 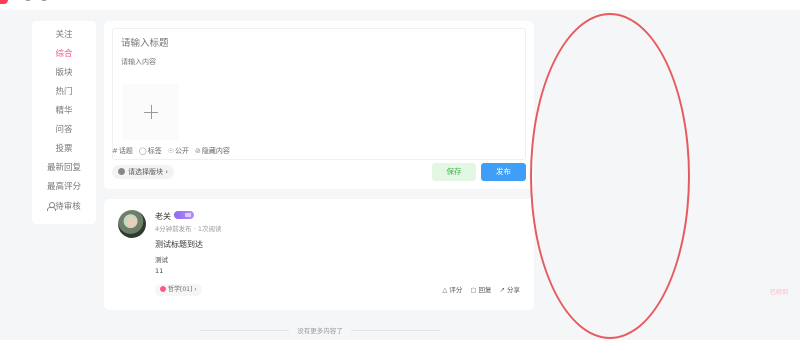 I want to click on sidebar-item-top-rated: 最高评分, so click(x=64, y=187).